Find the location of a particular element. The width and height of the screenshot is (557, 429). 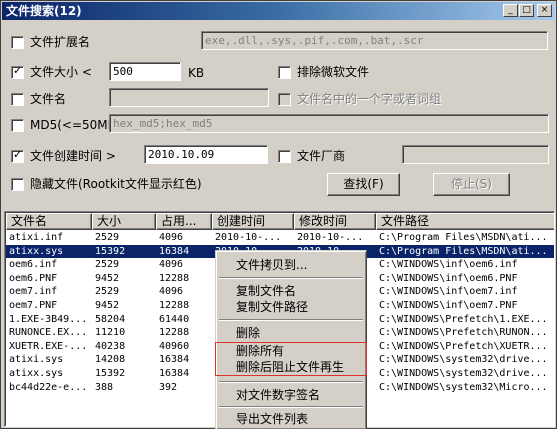

name-part-checkbox is located at coordinates (284, 99).